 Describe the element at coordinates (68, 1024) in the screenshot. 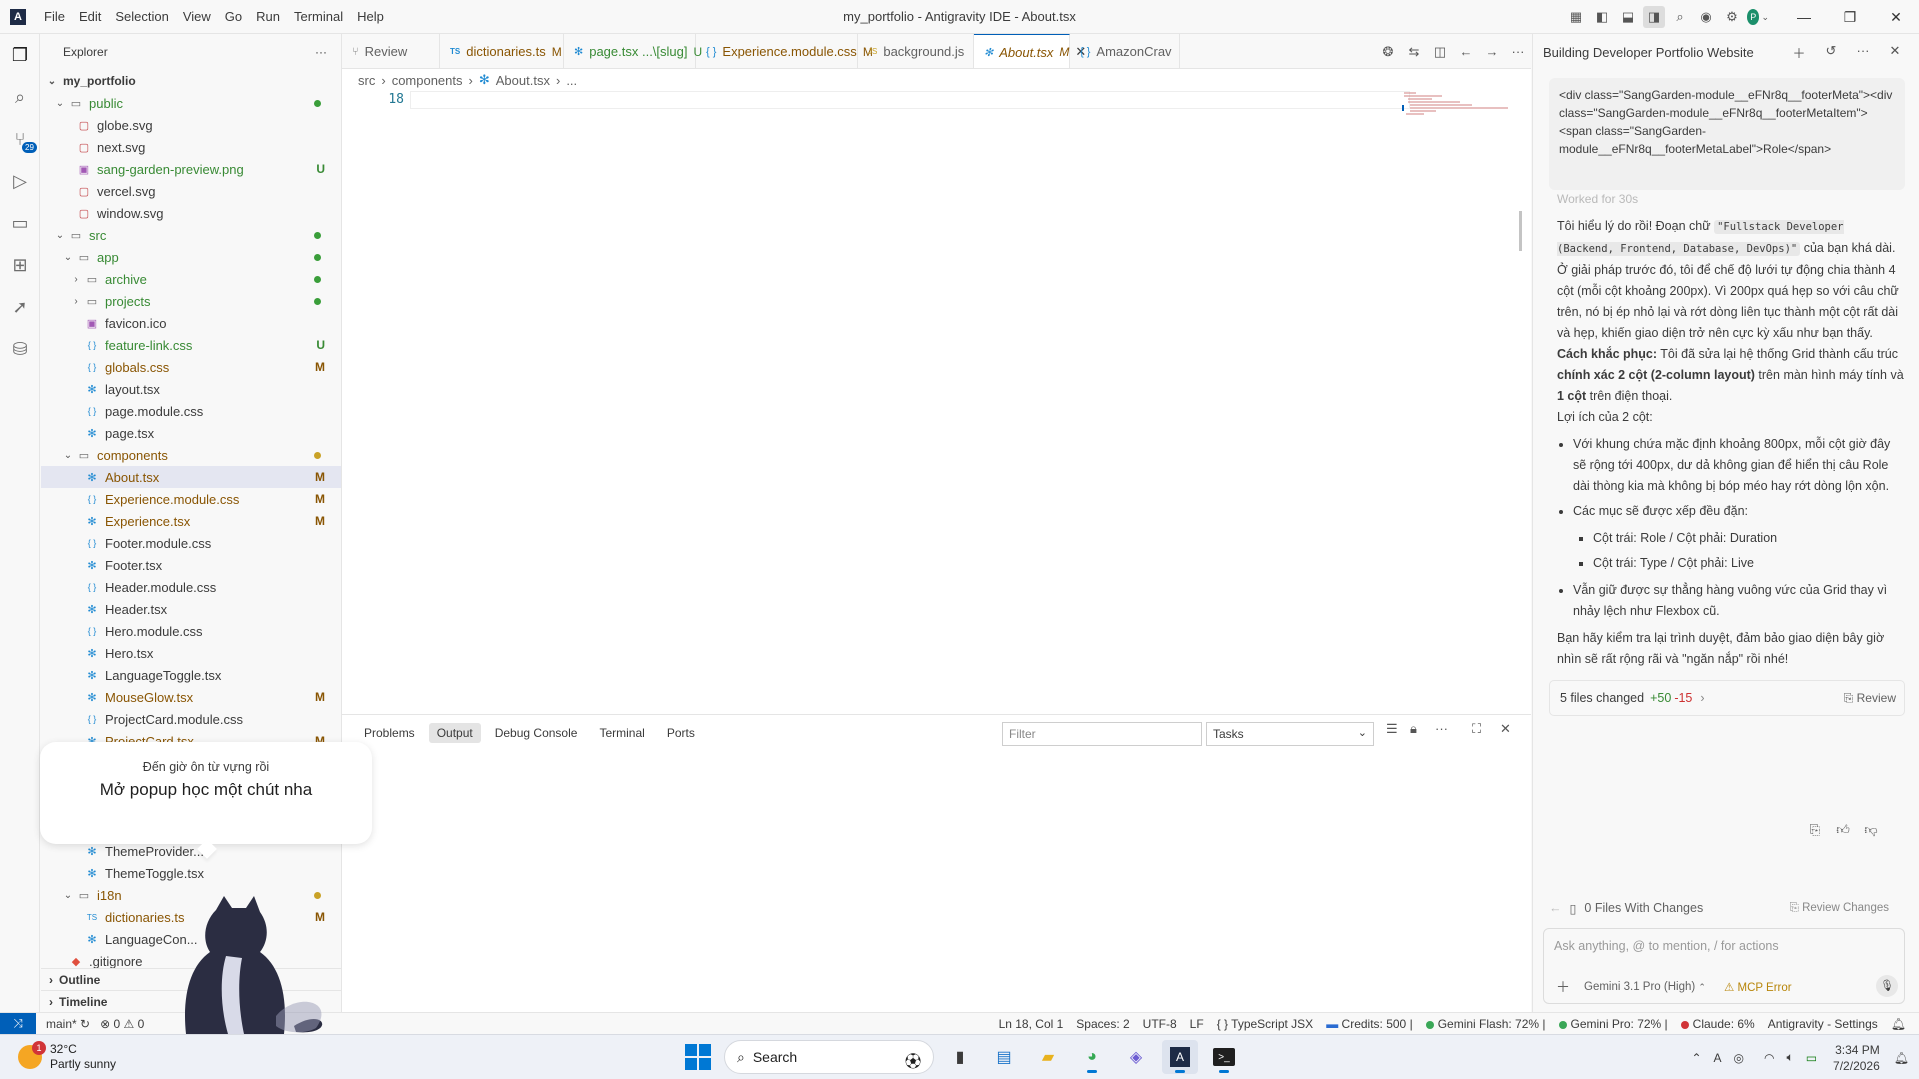

I see `git-branch: main* ↻` at that location.